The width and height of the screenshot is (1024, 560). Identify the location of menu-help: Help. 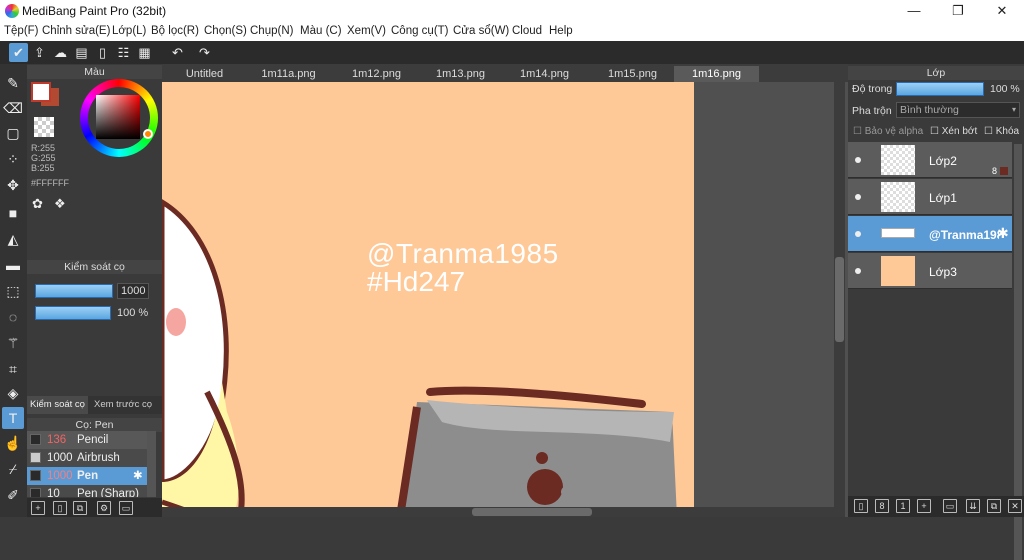
(561, 31).